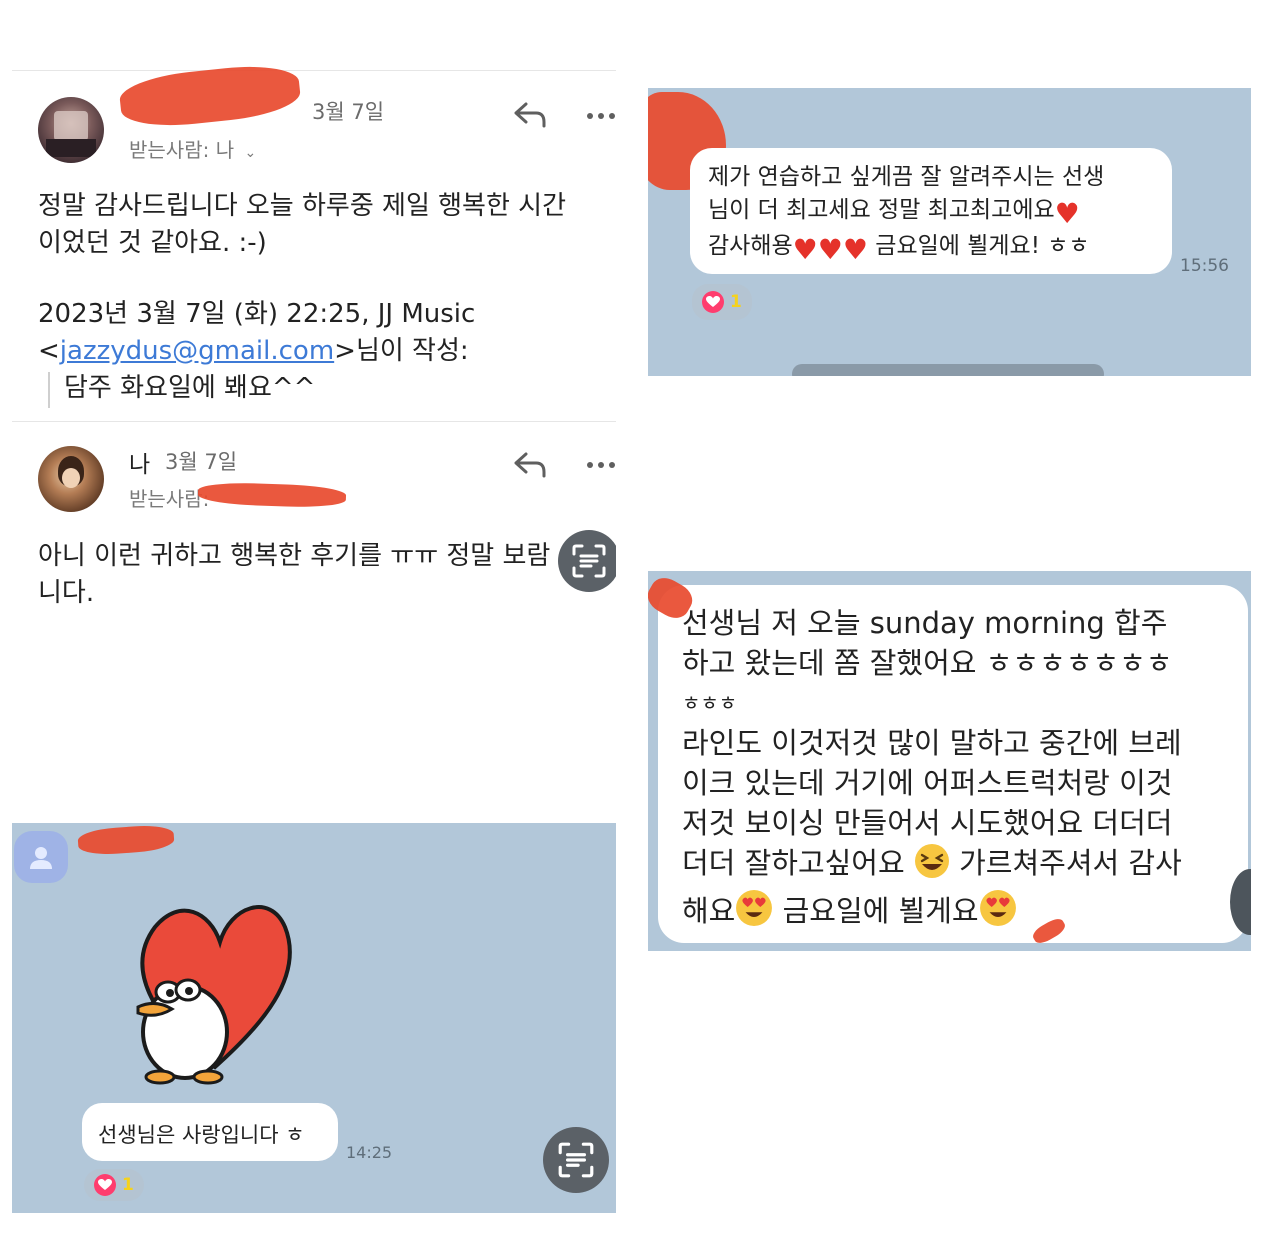 Image resolution: width=1268 pixels, height=1240 pixels. I want to click on quote-author-line: <jazzydus@gmail.com>님이 작성:, so click(256, 351).